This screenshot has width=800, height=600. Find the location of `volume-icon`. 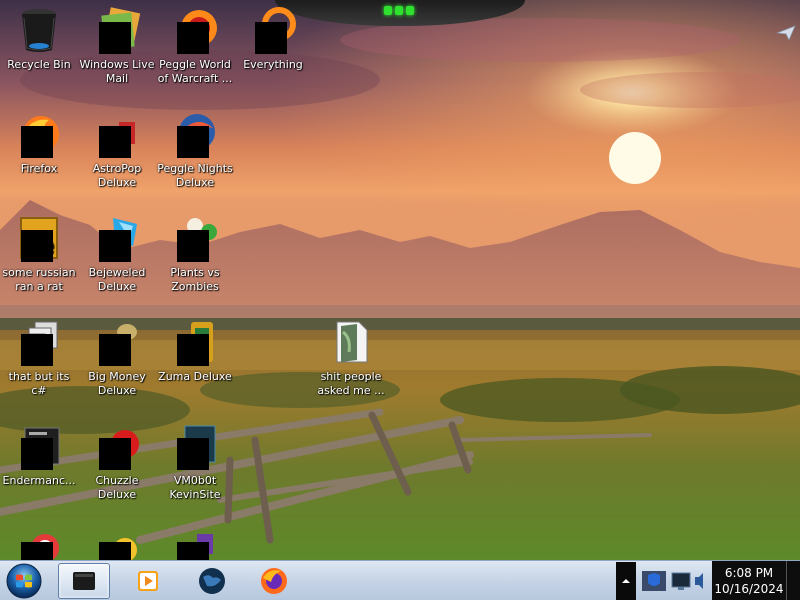

volume-icon is located at coordinates (699, 581).